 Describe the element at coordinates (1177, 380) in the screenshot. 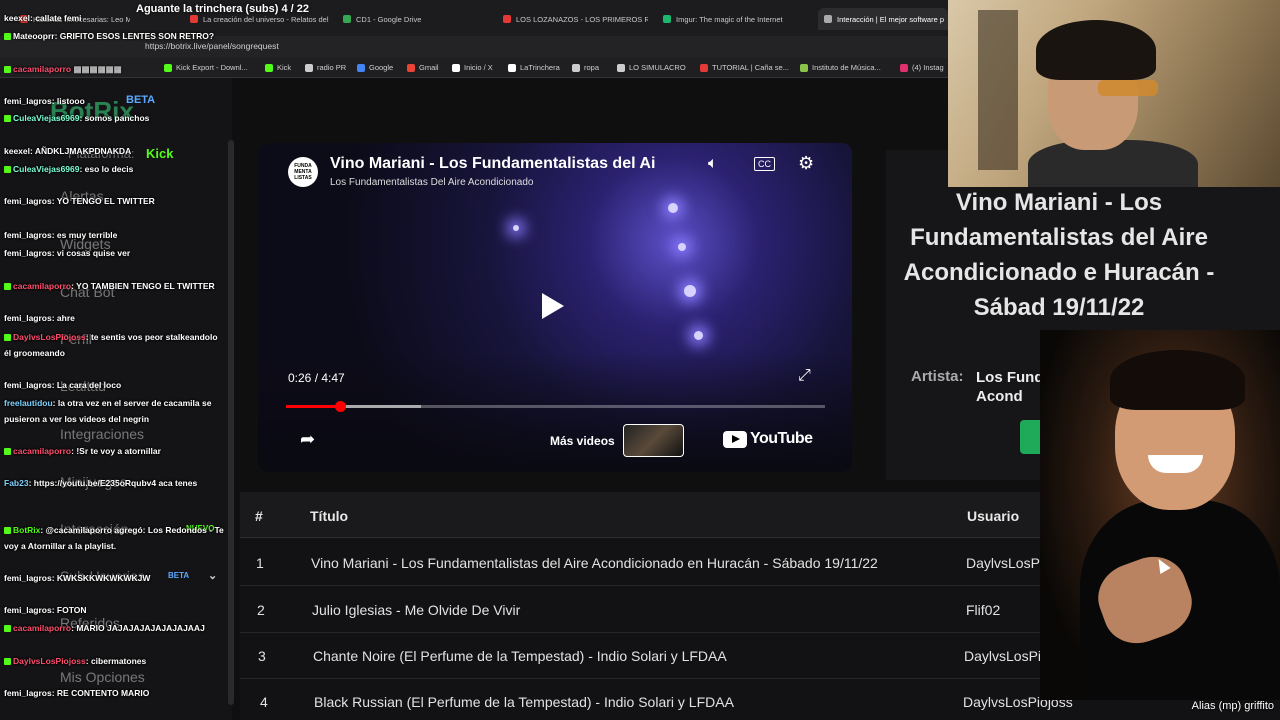

I see `guest-hair` at that location.